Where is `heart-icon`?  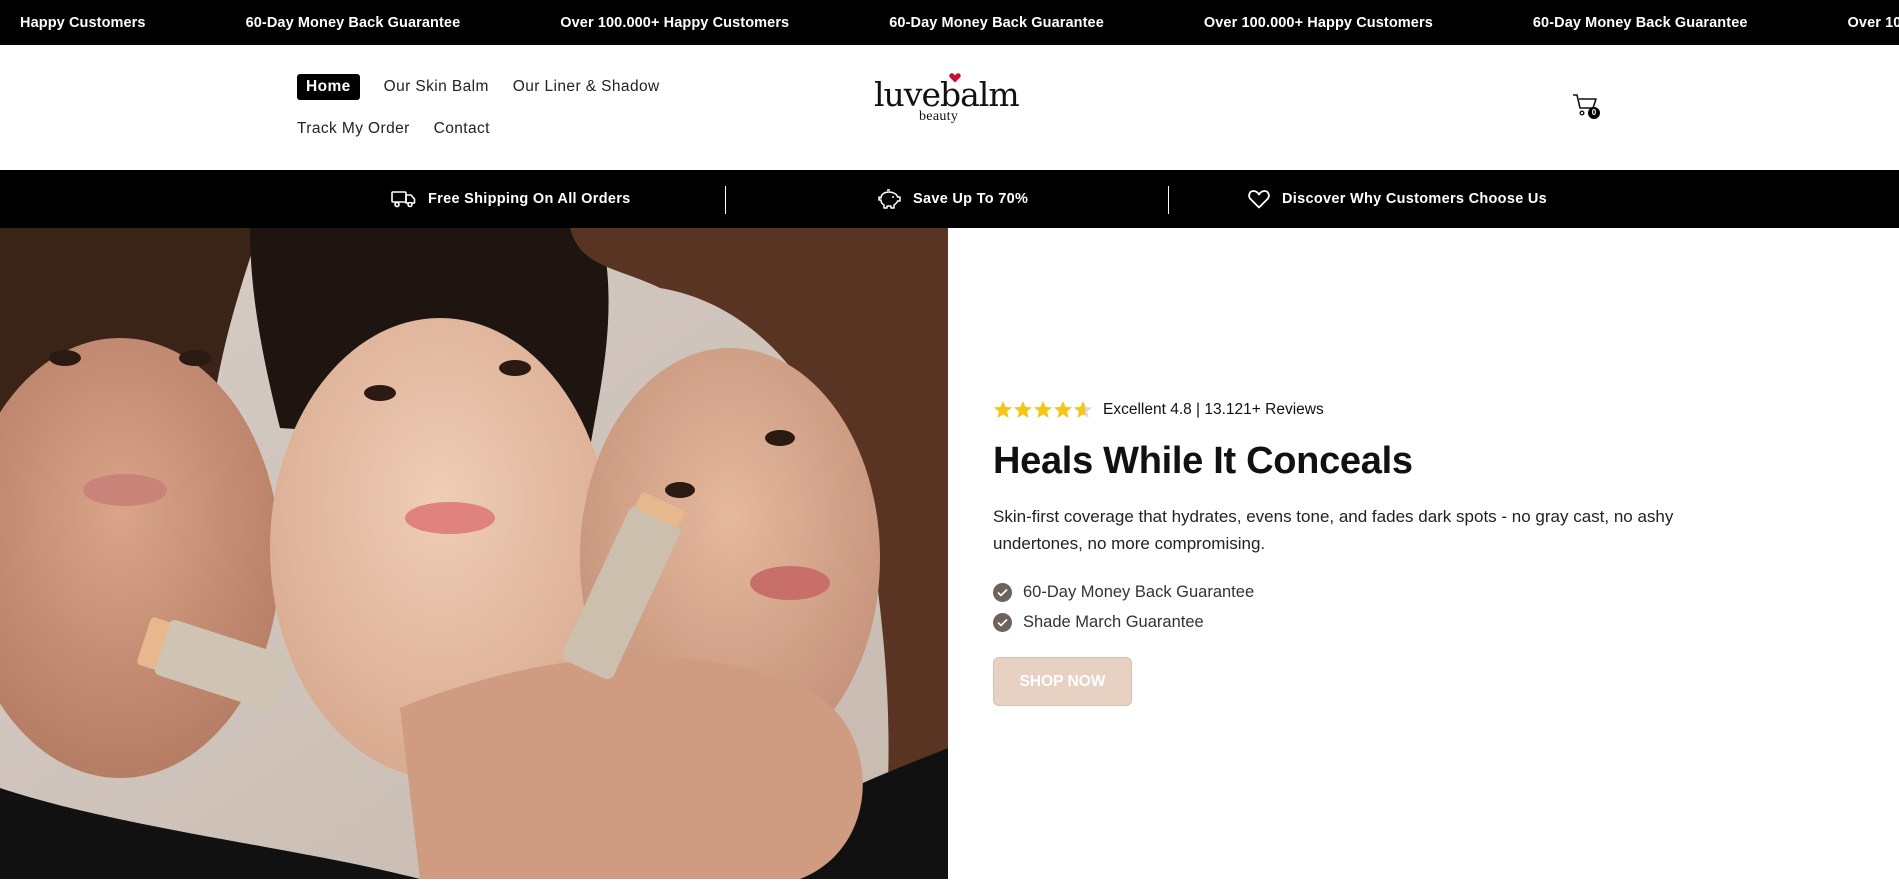
heart-icon is located at coordinates (1259, 199).